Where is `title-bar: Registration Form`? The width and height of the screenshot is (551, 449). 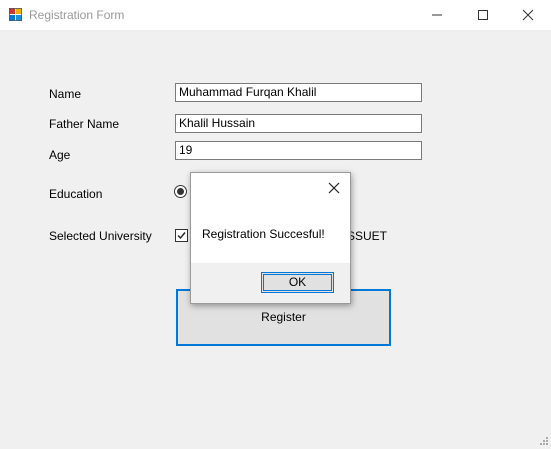 title-bar: Registration Form is located at coordinates (275, 15).